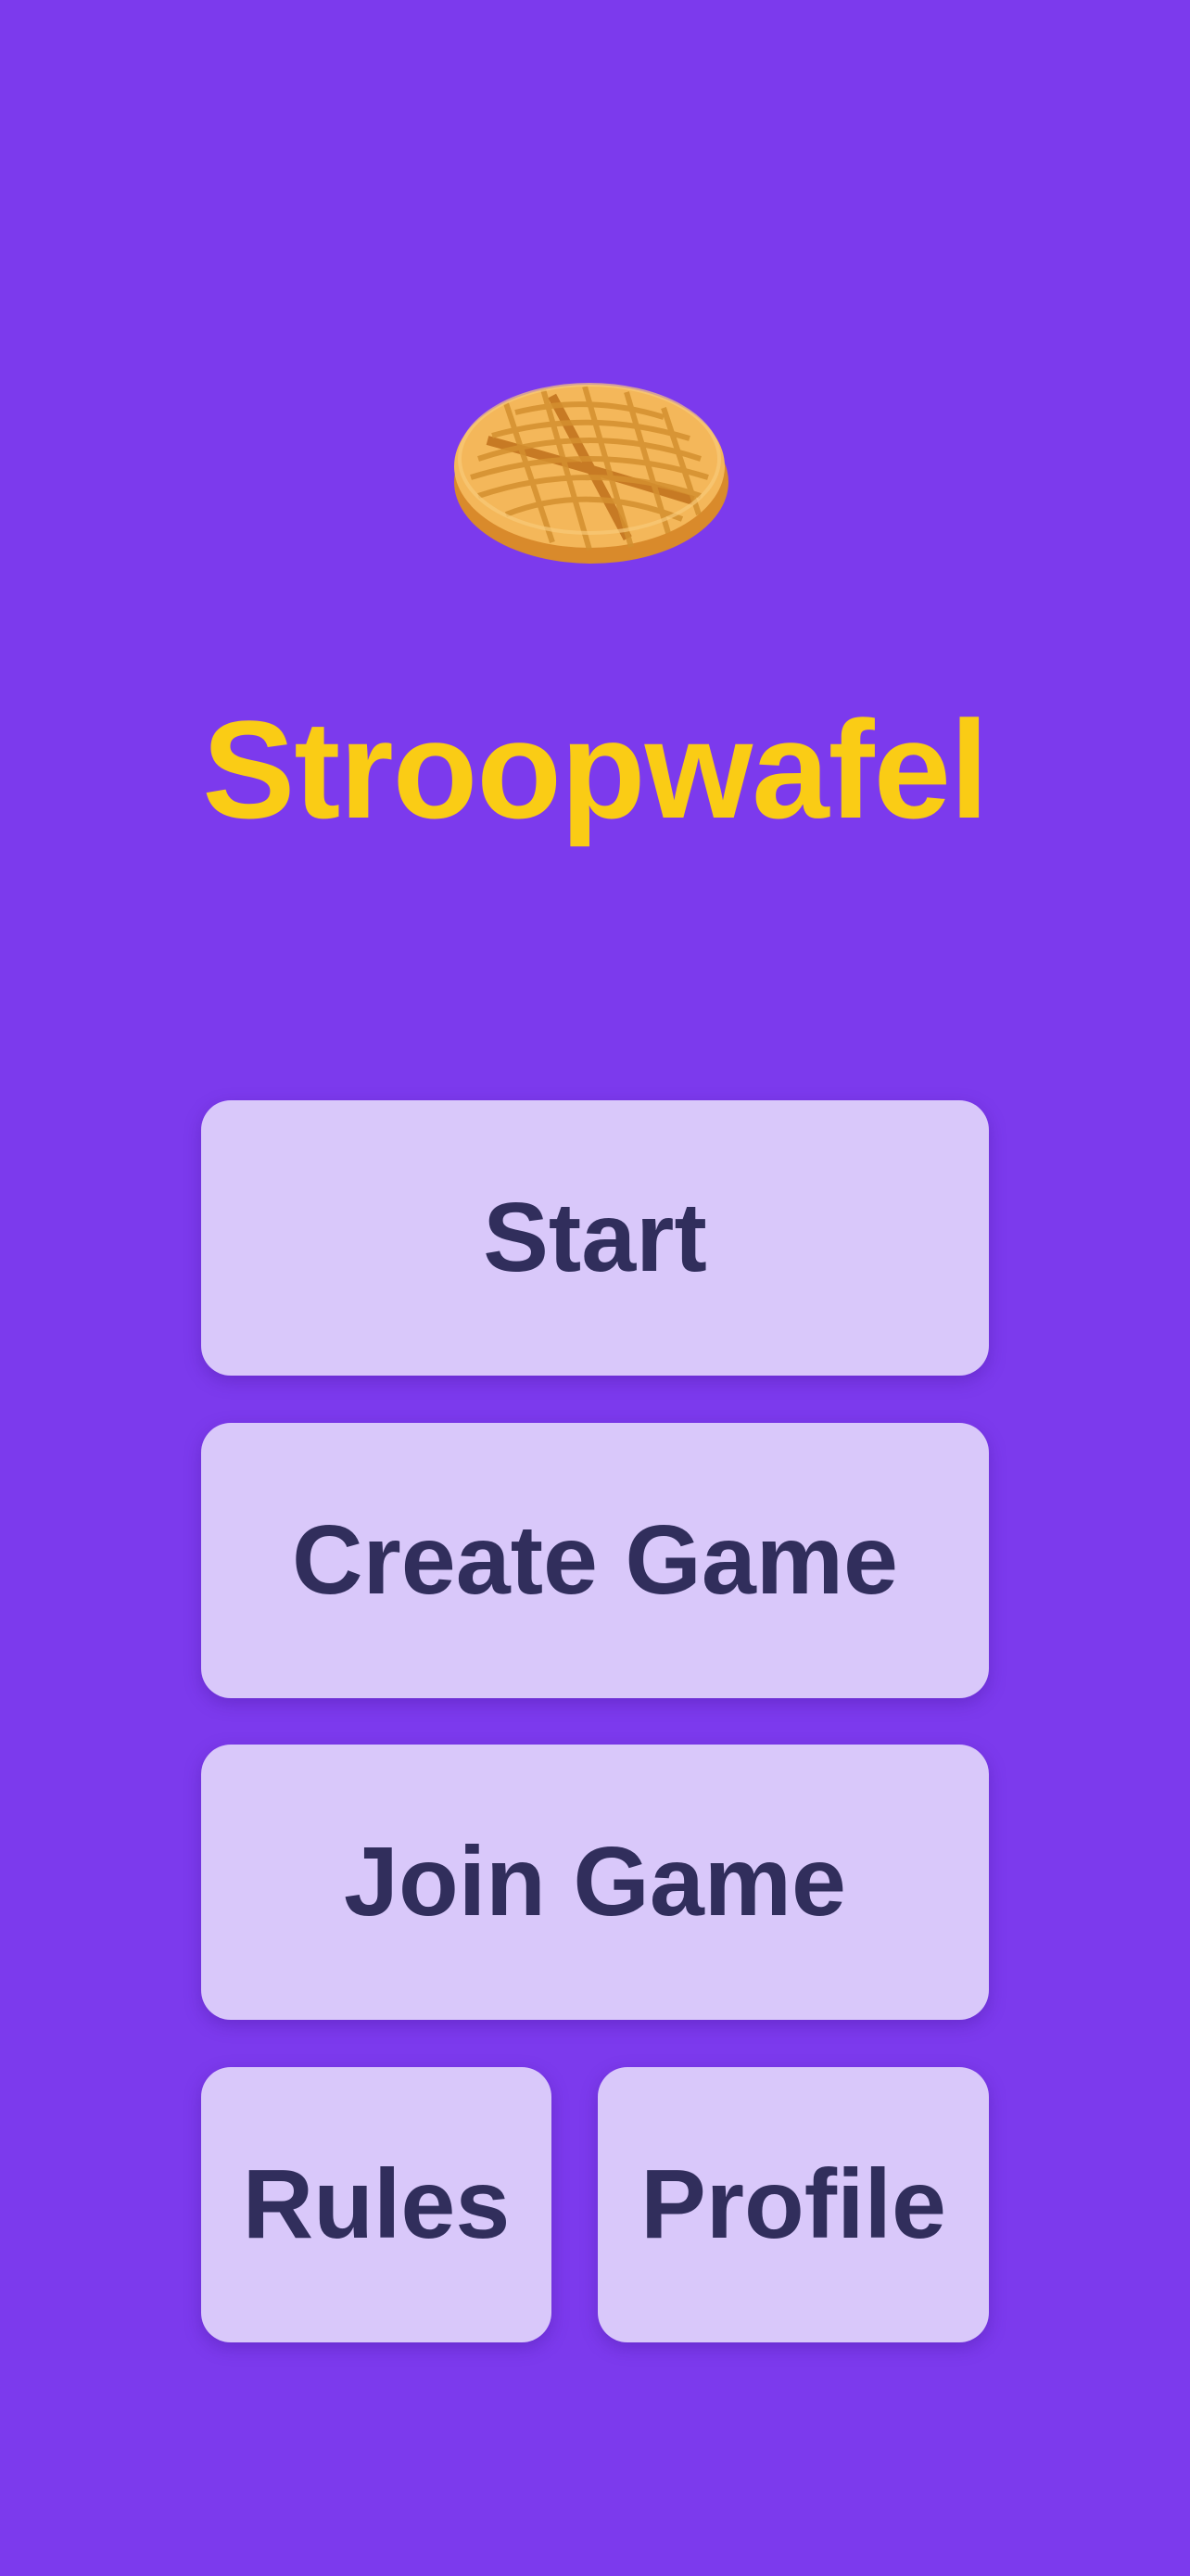  I want to click on profile-button: Profile, so click(793, 2204).